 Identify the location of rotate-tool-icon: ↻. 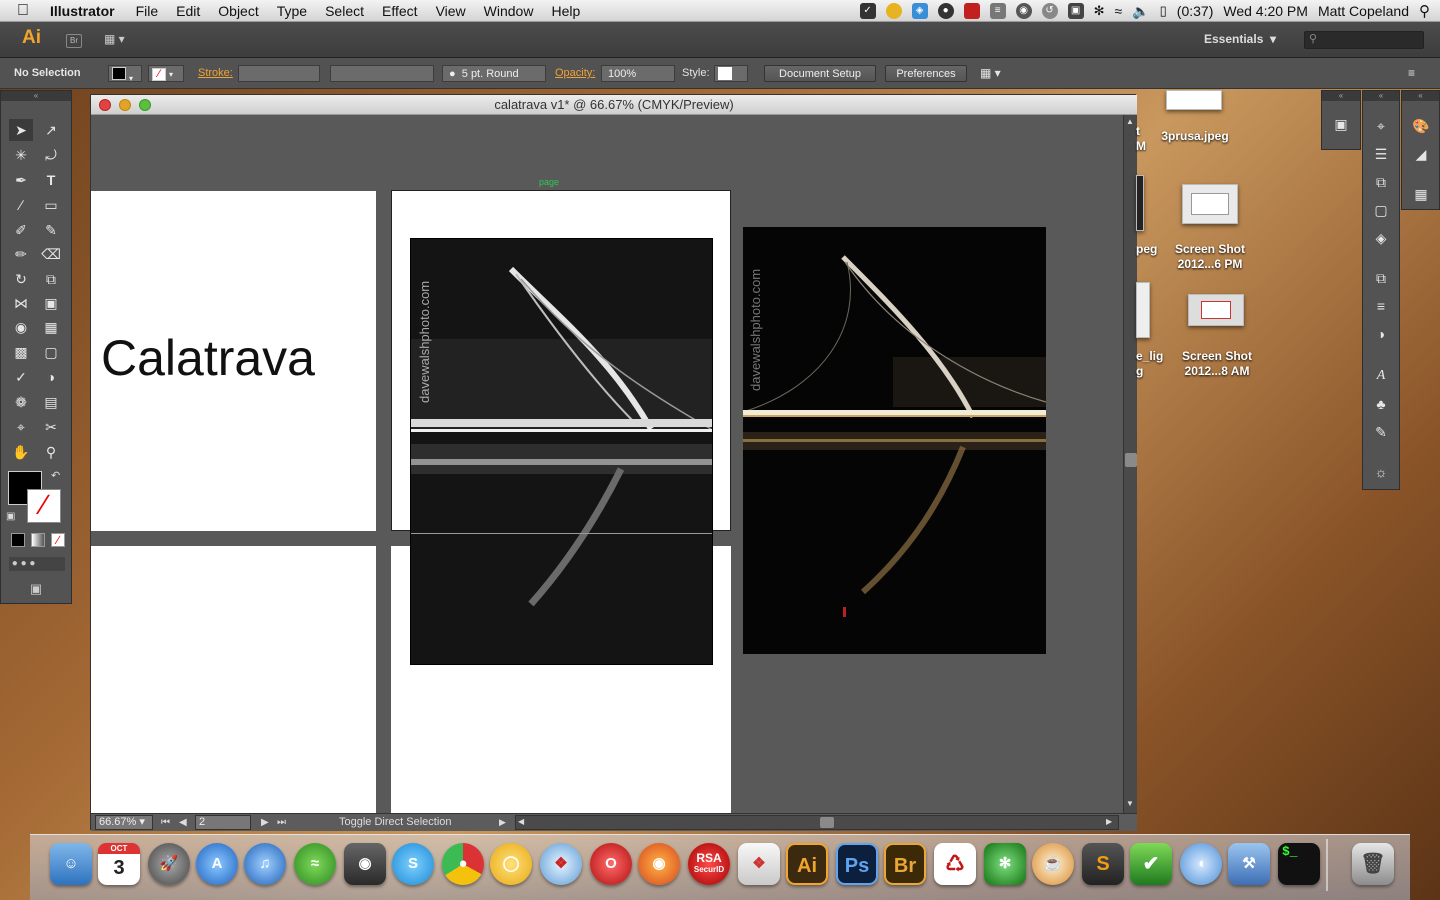
(21, 279).